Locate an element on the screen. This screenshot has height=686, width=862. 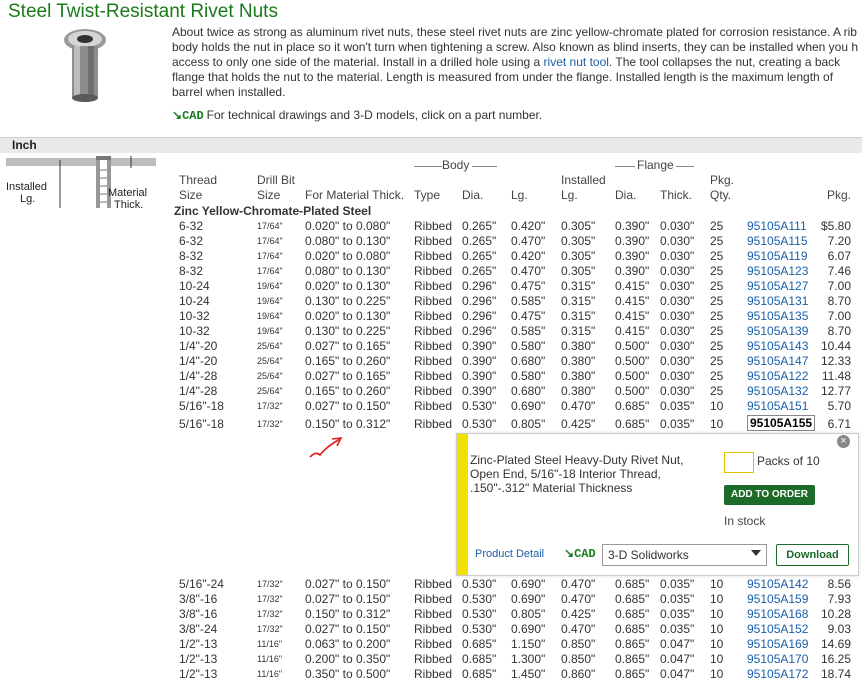
add-to-order-button: ADD TO ORDER is located at coordinates (769, 495).